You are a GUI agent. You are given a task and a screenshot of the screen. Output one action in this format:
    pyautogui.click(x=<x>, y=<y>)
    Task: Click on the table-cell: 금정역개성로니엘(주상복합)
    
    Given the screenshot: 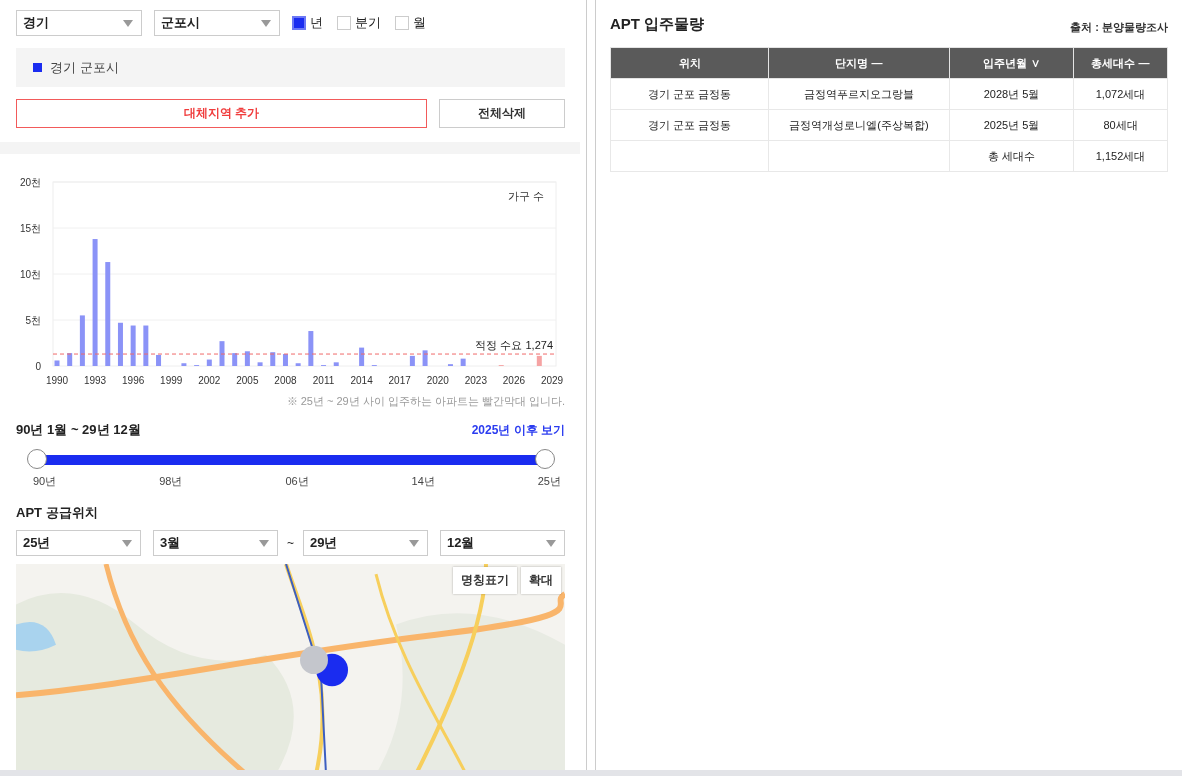 What is the action you would take?
    pyautogui.click(x=859, y=125)
    